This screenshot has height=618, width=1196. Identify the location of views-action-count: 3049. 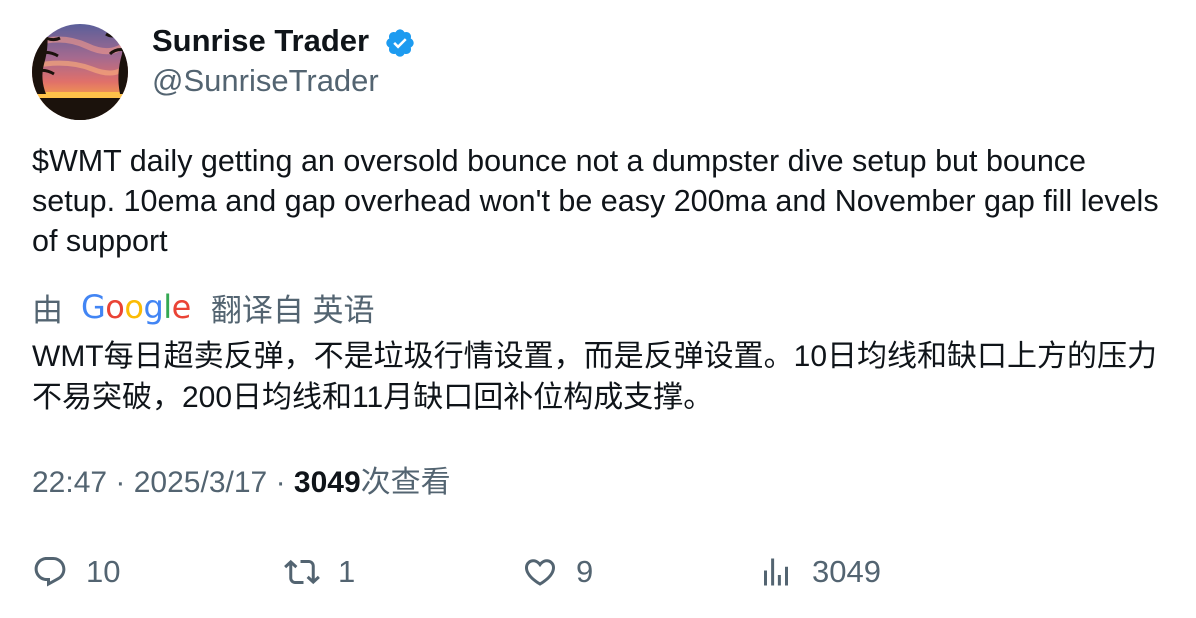
(846, 571).